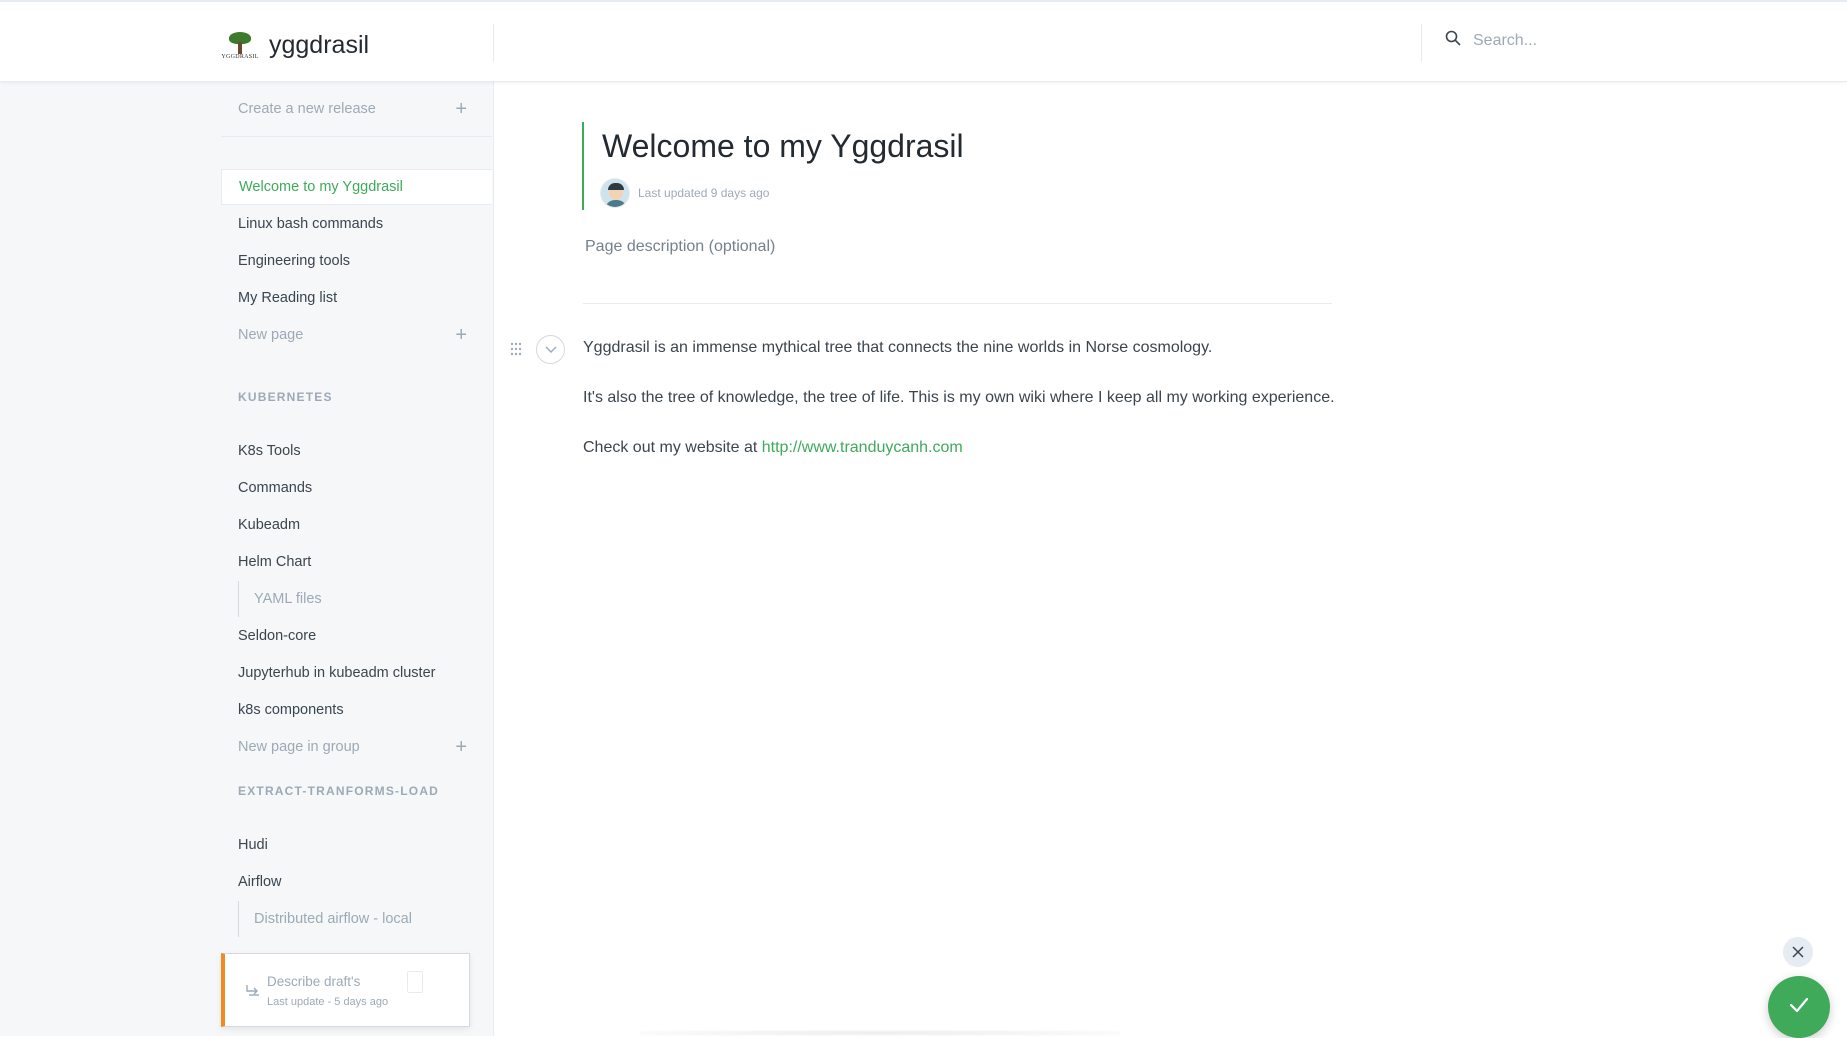 The height and width of the screenshot is (1038, 1847). What do you see at coordinates (356, 525) in the screenshot?
I see `sidebar-item-kubeadm: Kubeadm` at bounding box center [356, 525].